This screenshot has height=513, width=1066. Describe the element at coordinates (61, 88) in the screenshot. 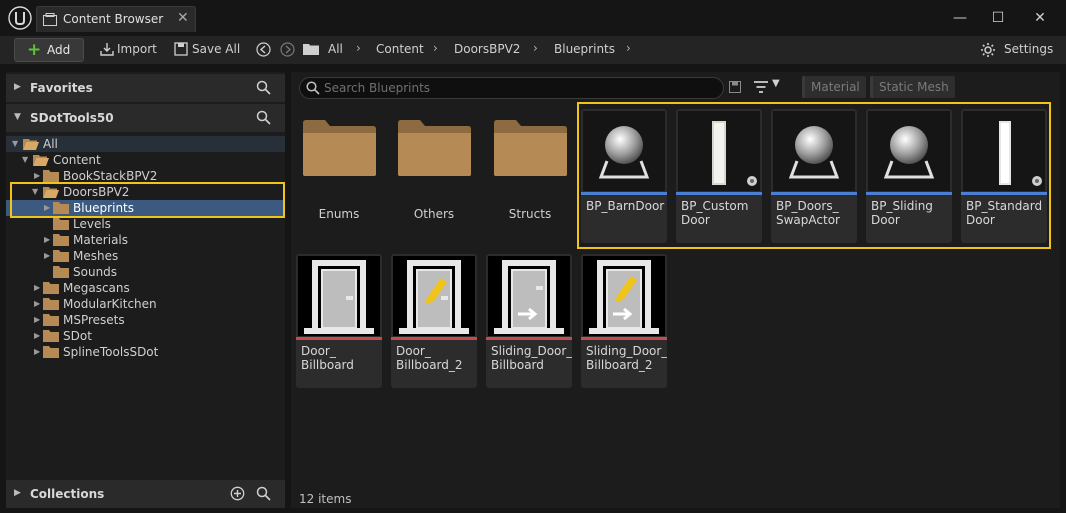

I see `favorites-label: Favorites` at that location.